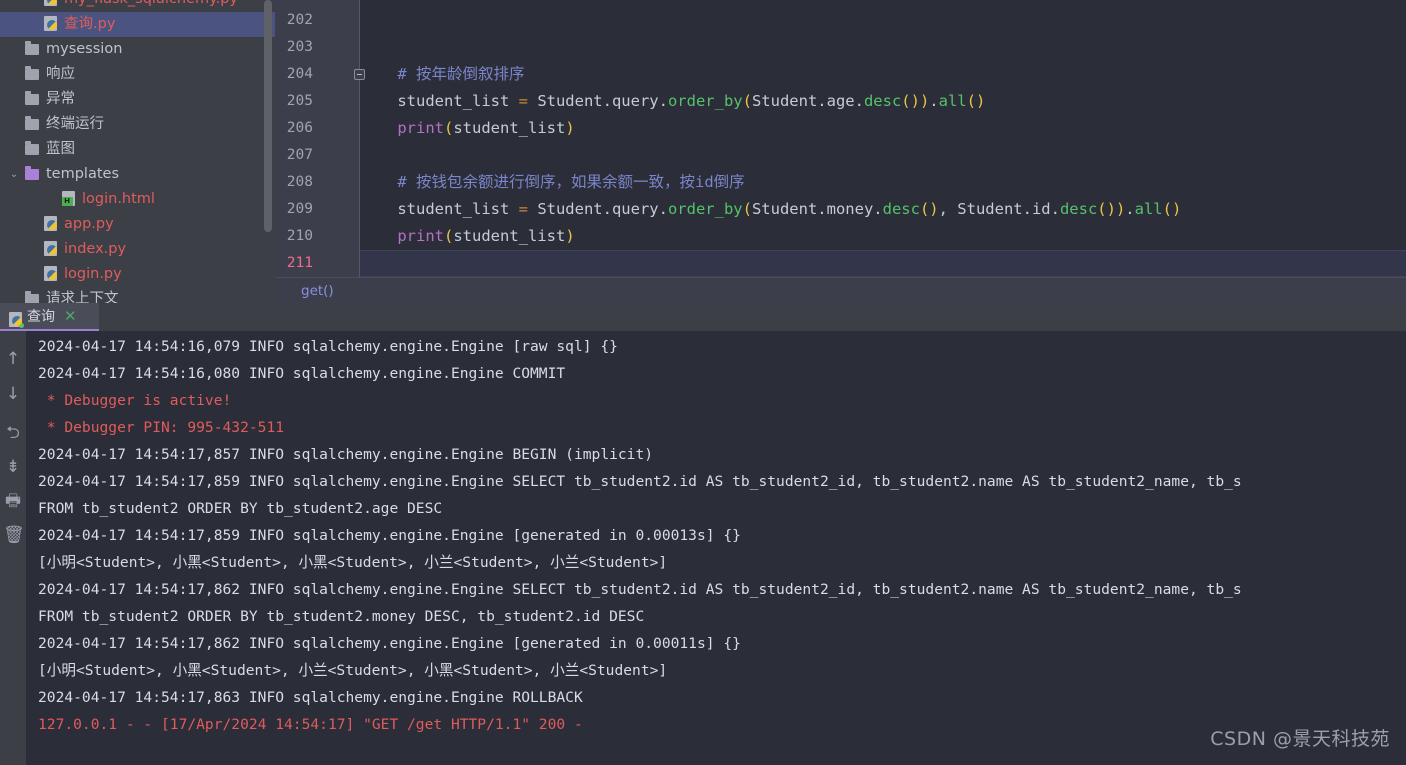  Describe the element at coordinates (13, 501) in the screenshot. I see `print-icon: 🖶` at that location.